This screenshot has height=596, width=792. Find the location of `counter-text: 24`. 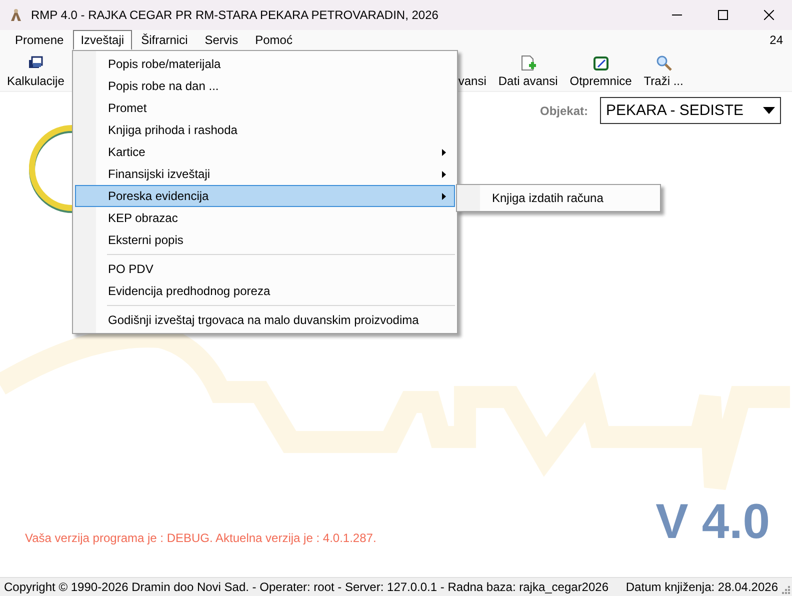

counter-text: 24 is located at coordinates (776, 40).